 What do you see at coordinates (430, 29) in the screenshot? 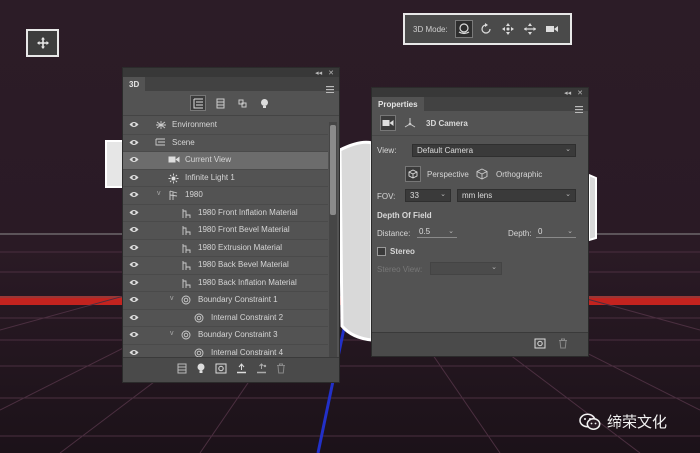
I see `3d-mode-label: 3D Mode:` at bounding box center [430, 29].